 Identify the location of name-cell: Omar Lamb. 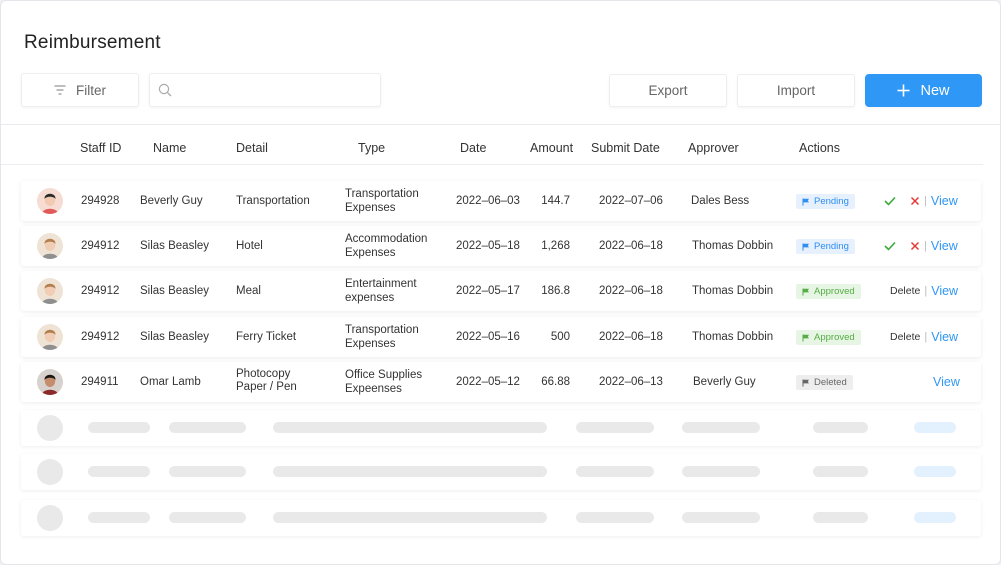
(170, 382).